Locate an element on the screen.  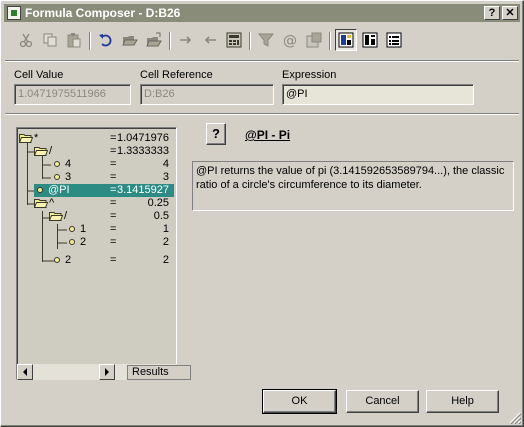
expression-label: Expression is located at coordinates (309, 75).